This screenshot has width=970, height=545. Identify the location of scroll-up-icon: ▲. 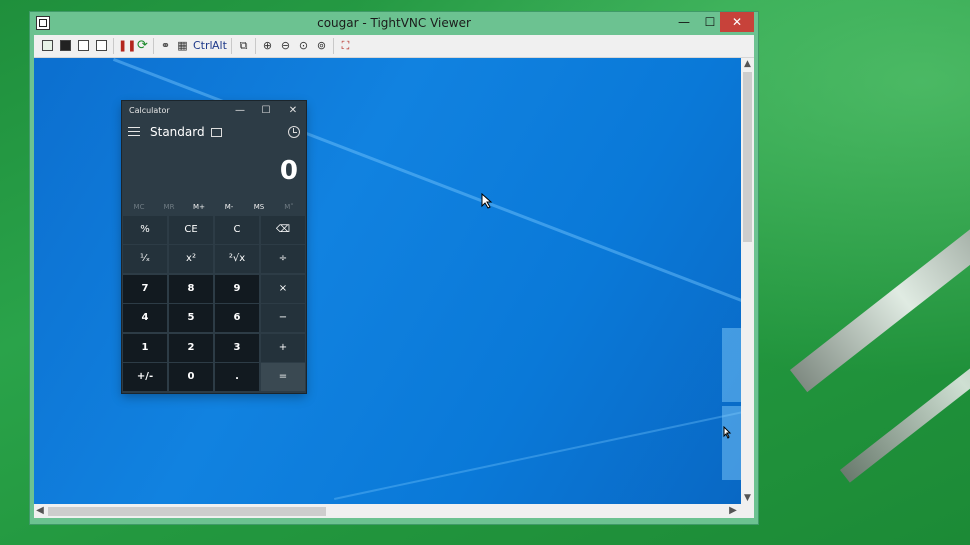
(747, 64).